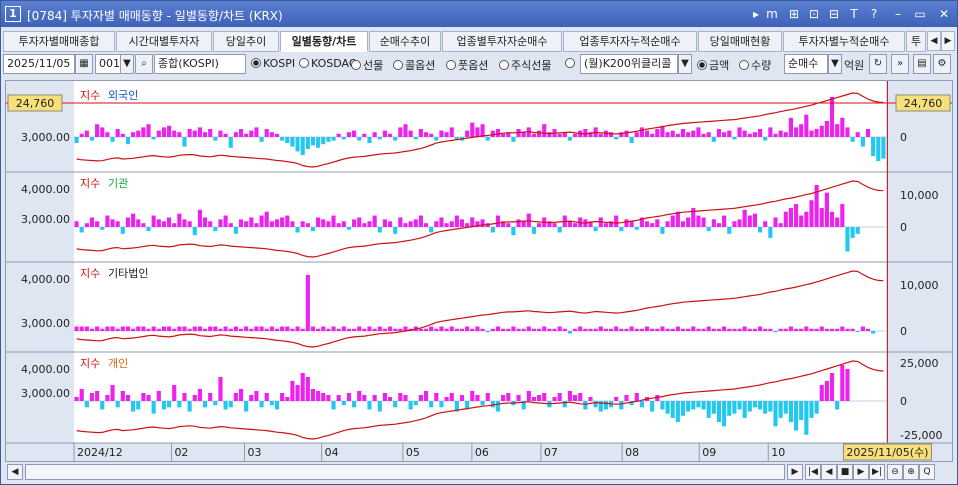 The image size is (958, 485). What do you see at coordinates (374, 398) in the screenshot?
I see `bar-개인-58` at bounding box center [374, 398].